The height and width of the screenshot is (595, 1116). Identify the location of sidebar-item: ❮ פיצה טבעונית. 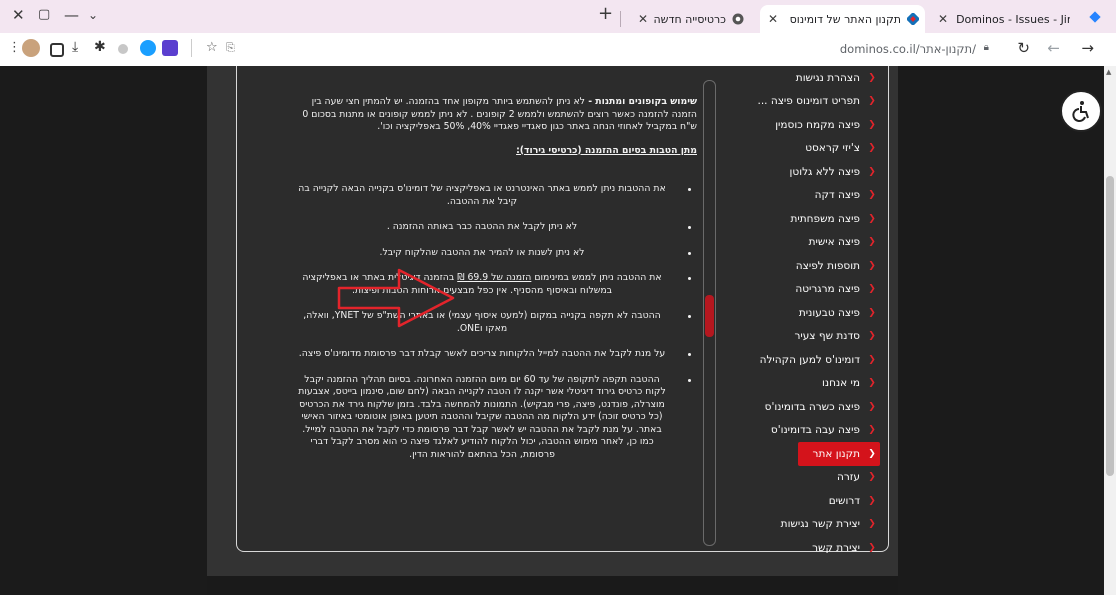
(795, 313).